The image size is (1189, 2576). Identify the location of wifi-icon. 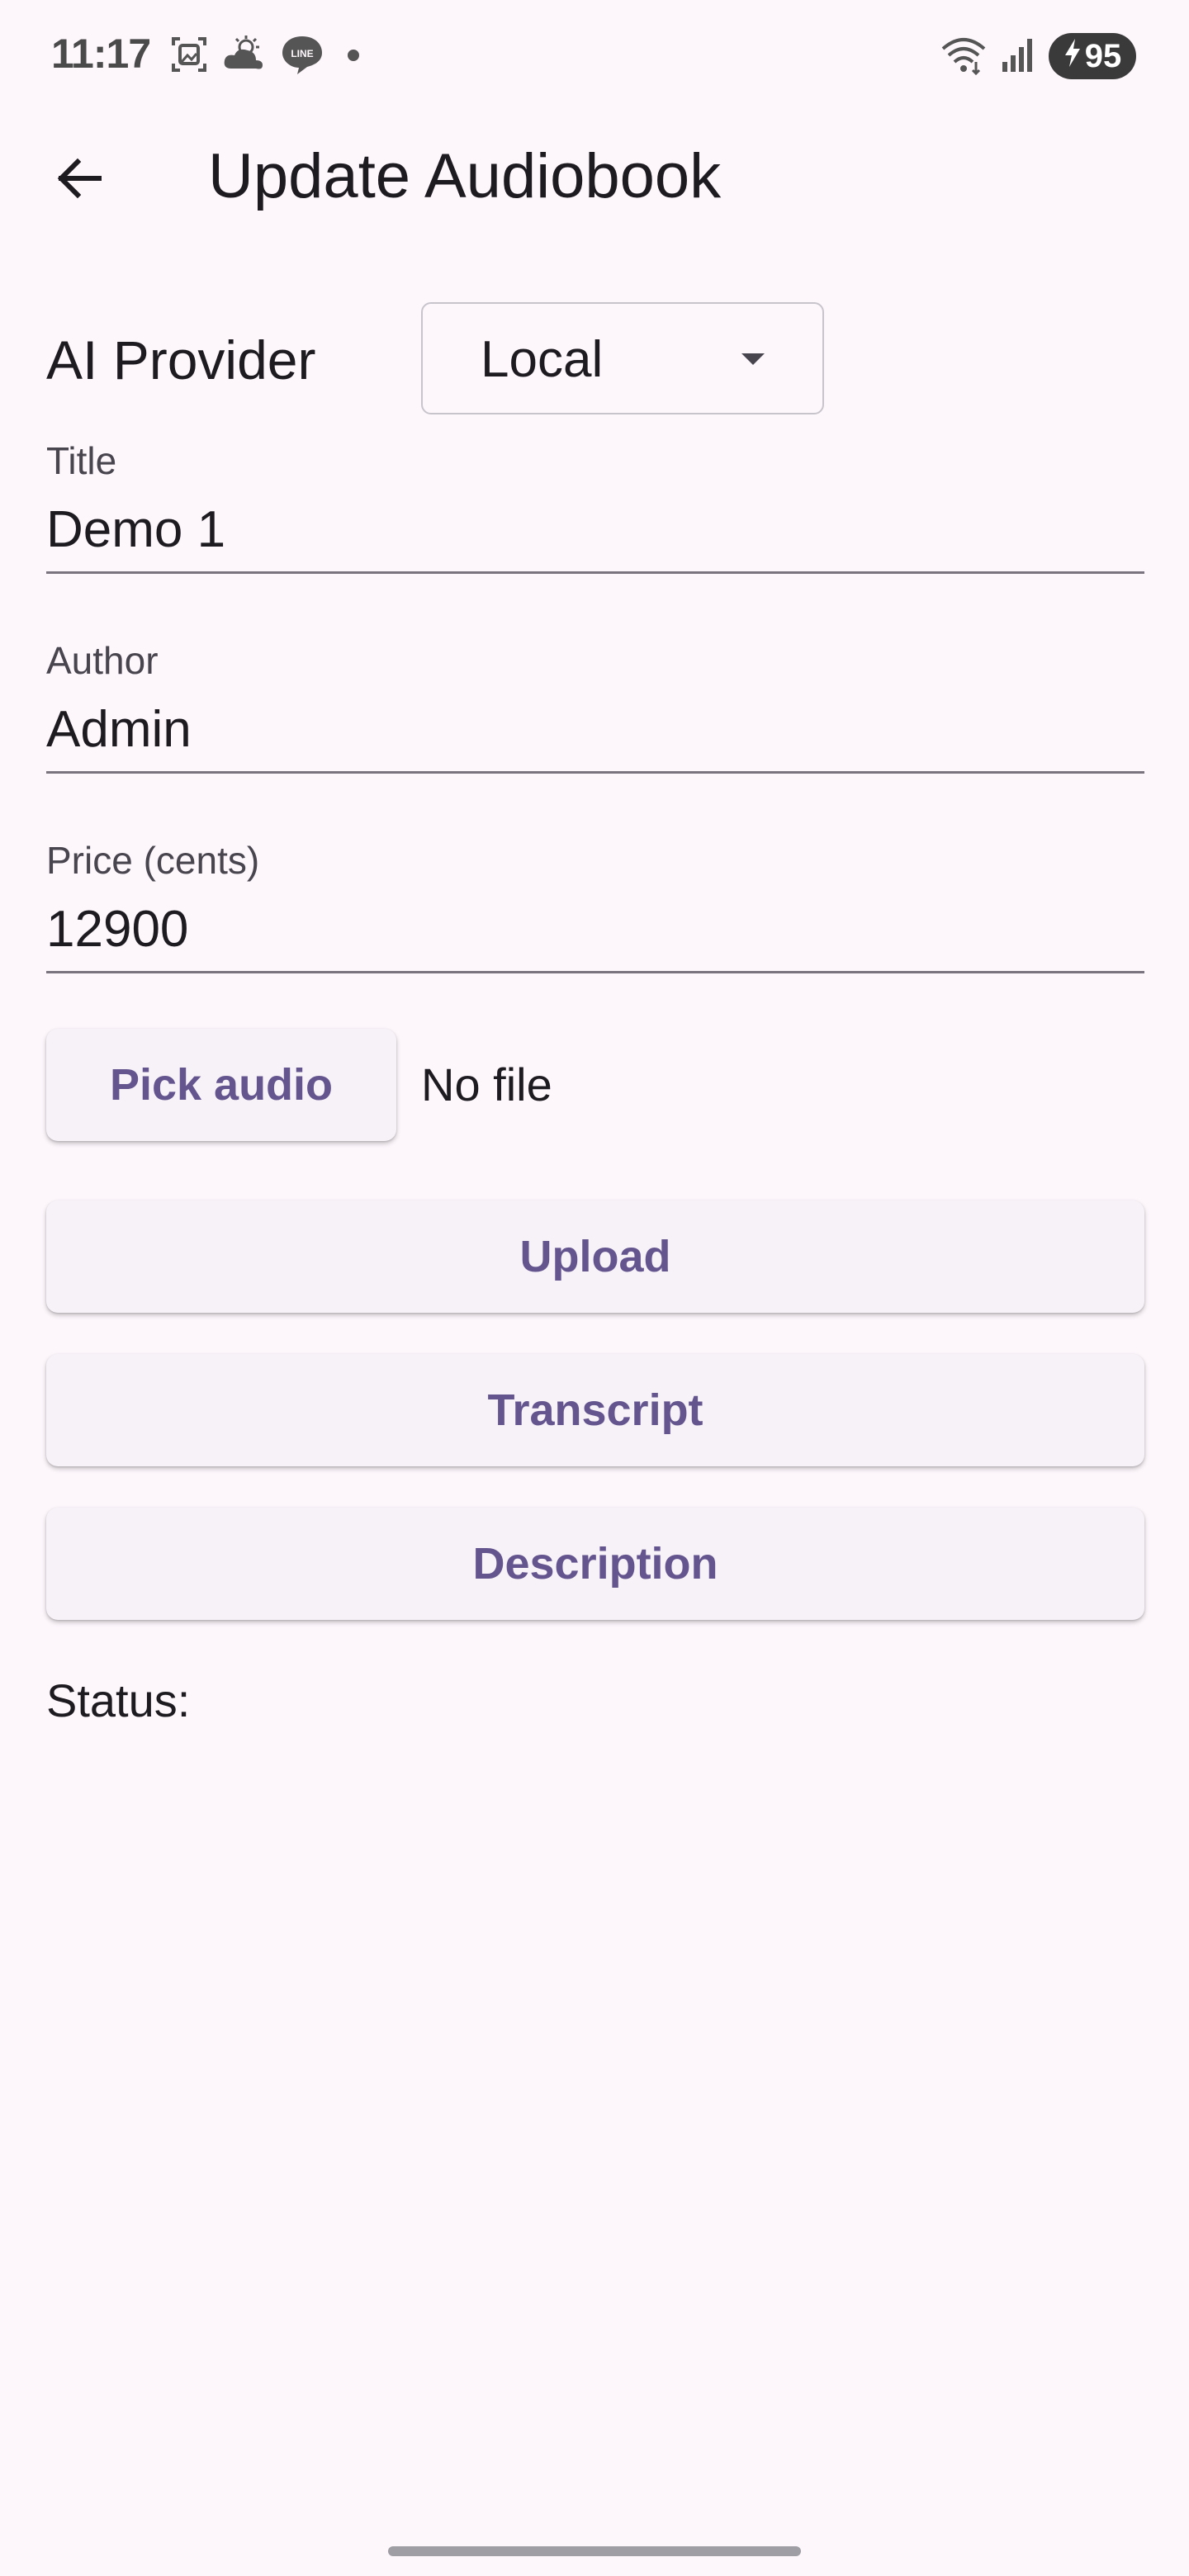
(964, 56).